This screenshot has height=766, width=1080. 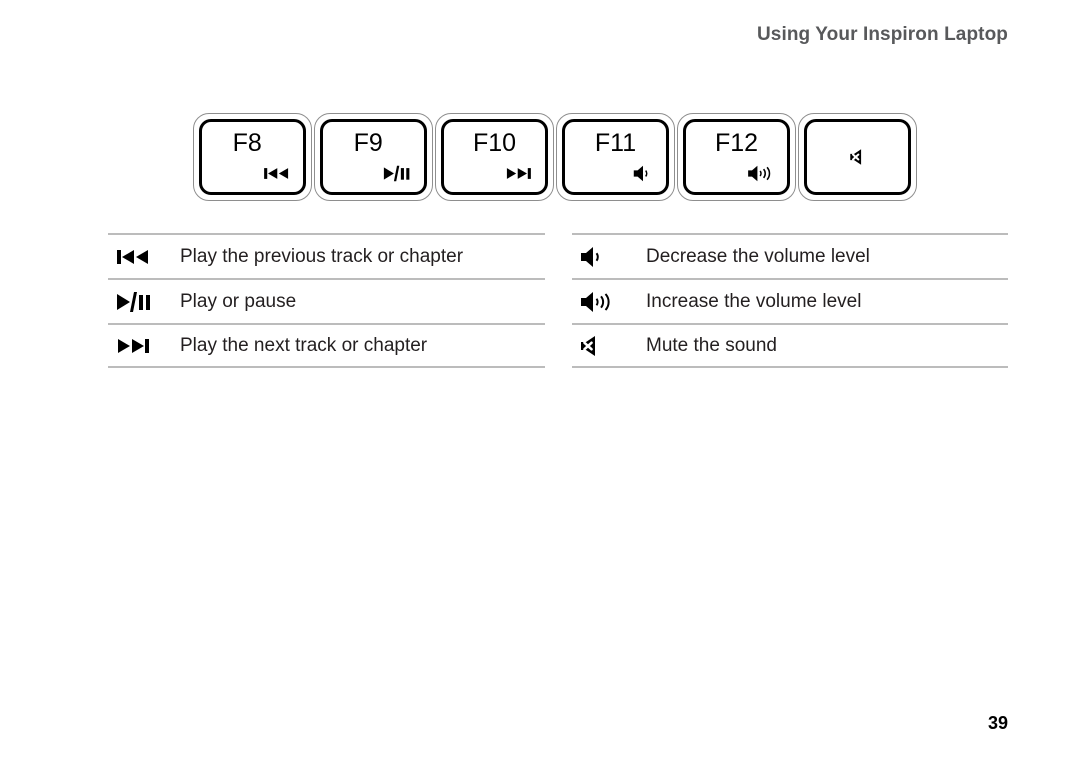 What do you see at coordinates (758, 256) in the screenshot?
I see `legend-description: Decrease the volume level` at bounding box center [758, 256].